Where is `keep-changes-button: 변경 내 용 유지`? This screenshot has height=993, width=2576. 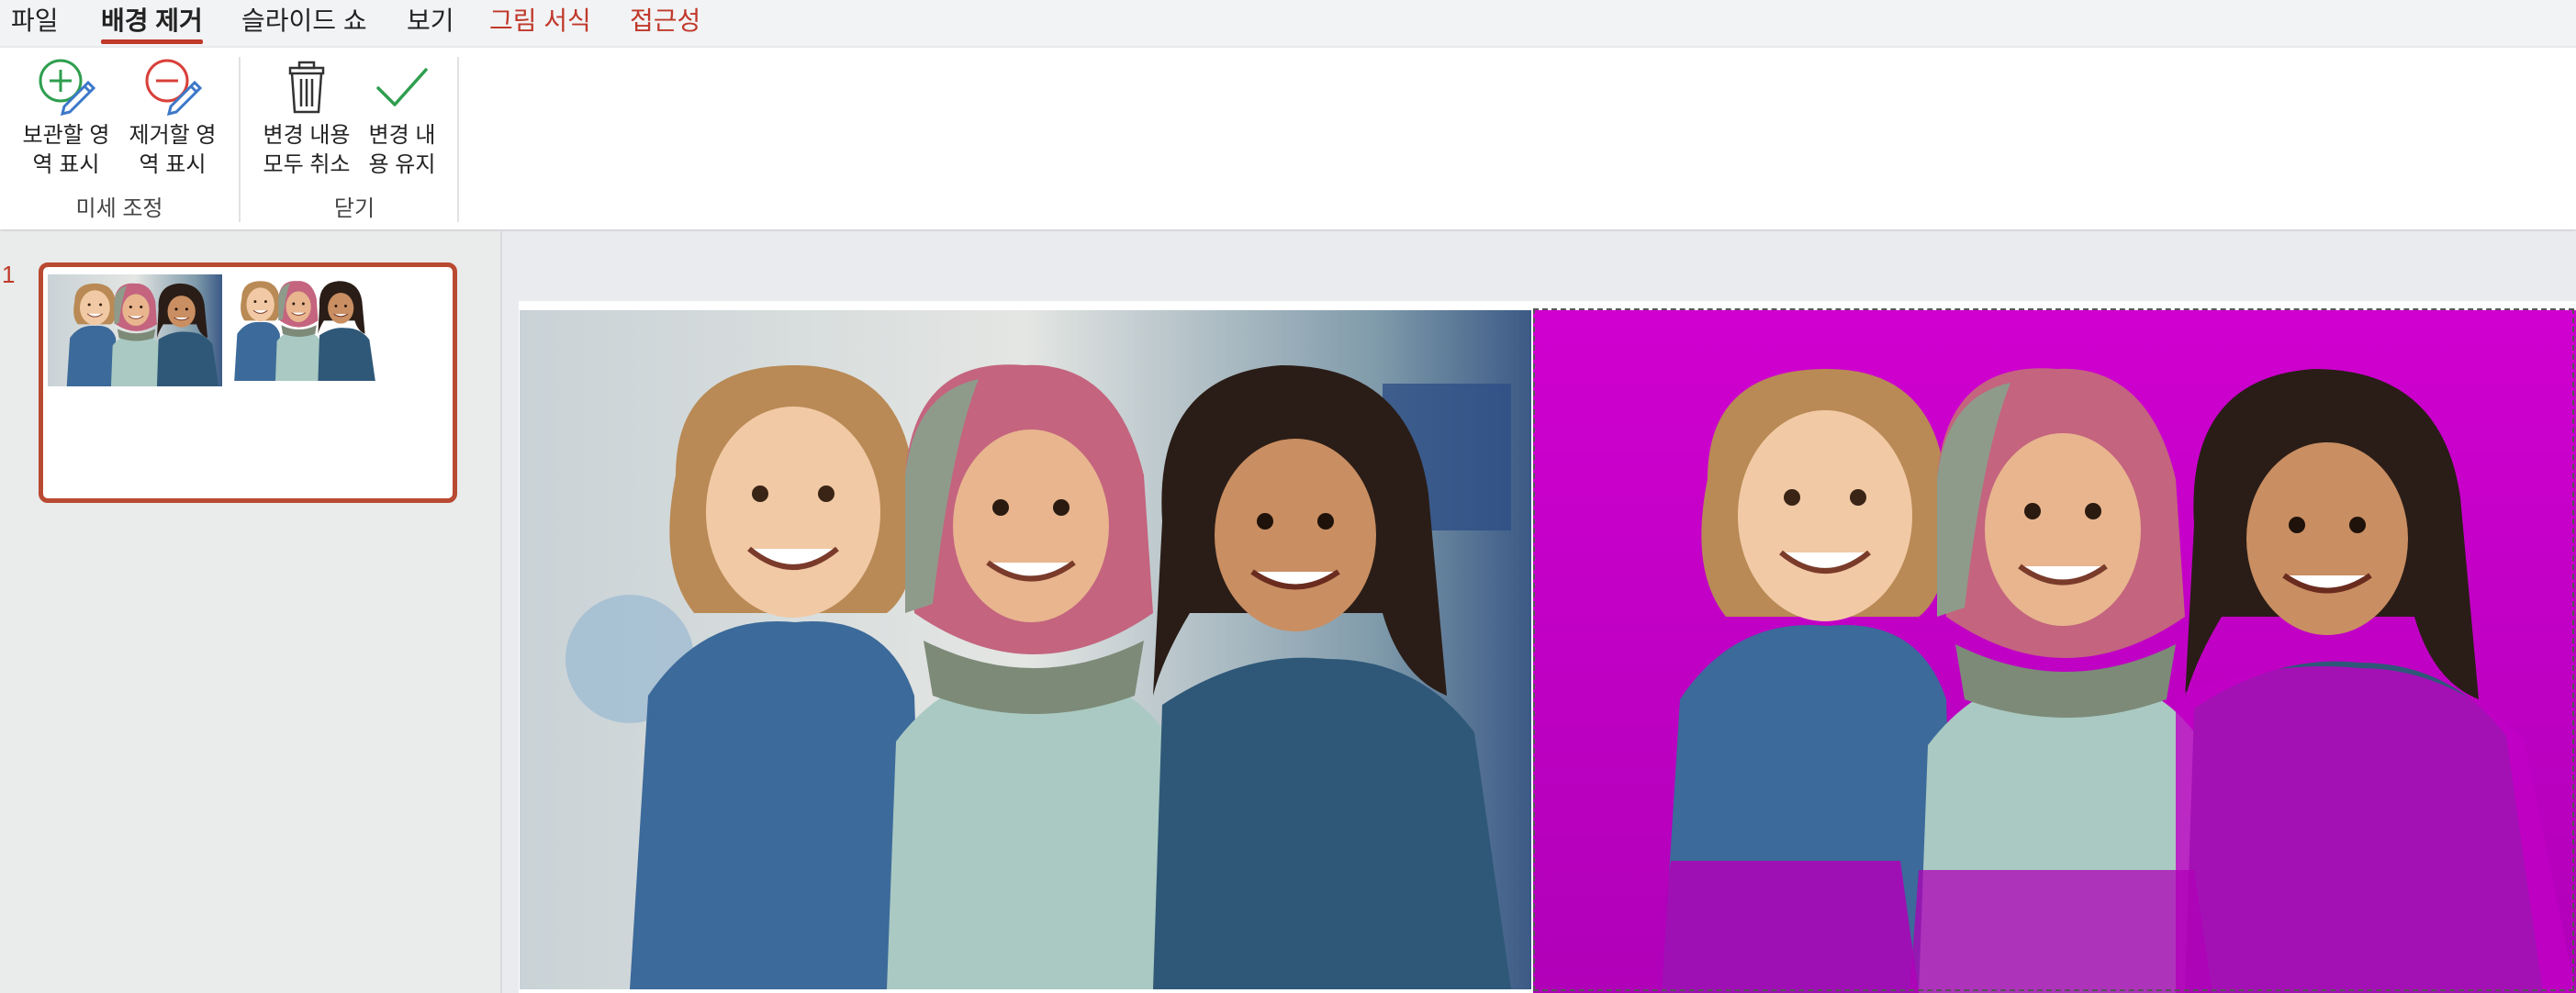 keep-changes-button: 변경 내 용 유지 is located at coordinates (402, 126).